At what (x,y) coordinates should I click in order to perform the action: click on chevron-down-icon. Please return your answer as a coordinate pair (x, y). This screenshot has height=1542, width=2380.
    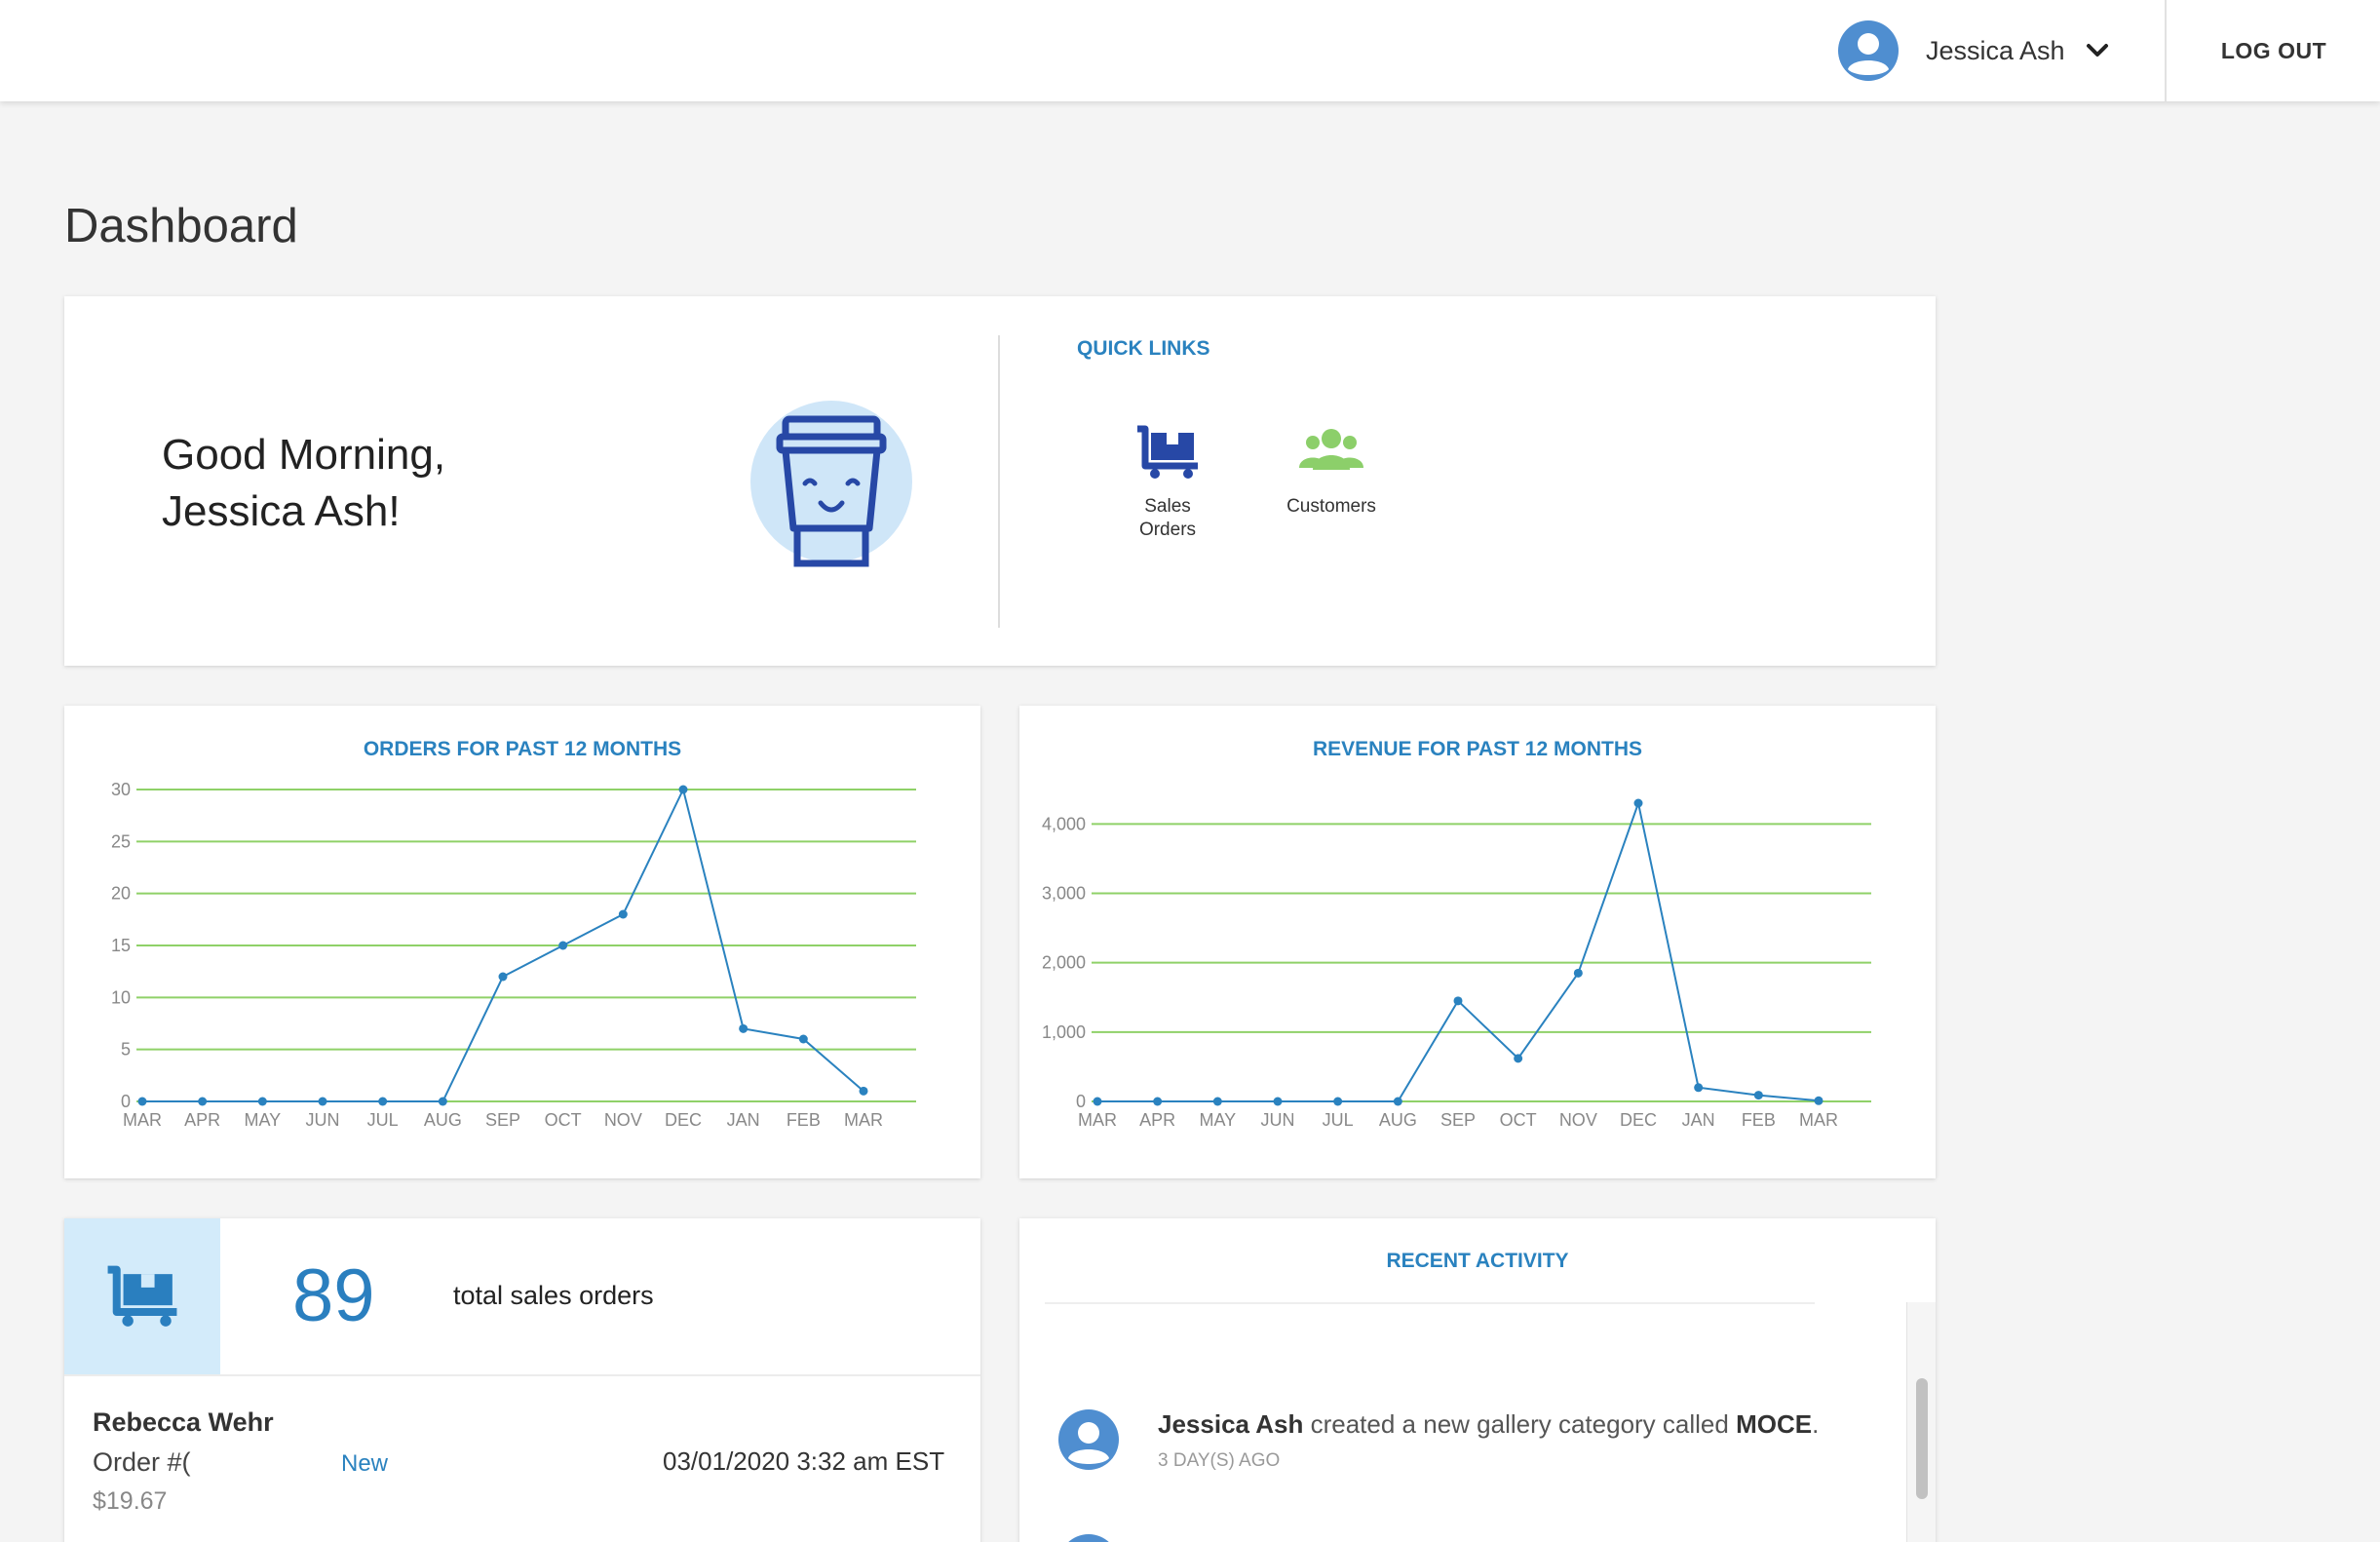
    Looking at the image, I should click on (2097, 50).